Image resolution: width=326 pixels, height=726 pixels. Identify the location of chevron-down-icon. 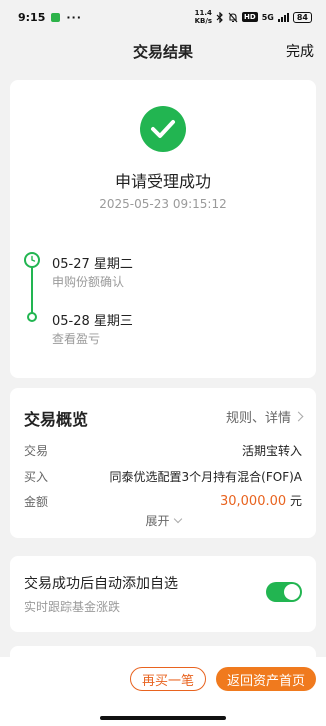
(177, 518).